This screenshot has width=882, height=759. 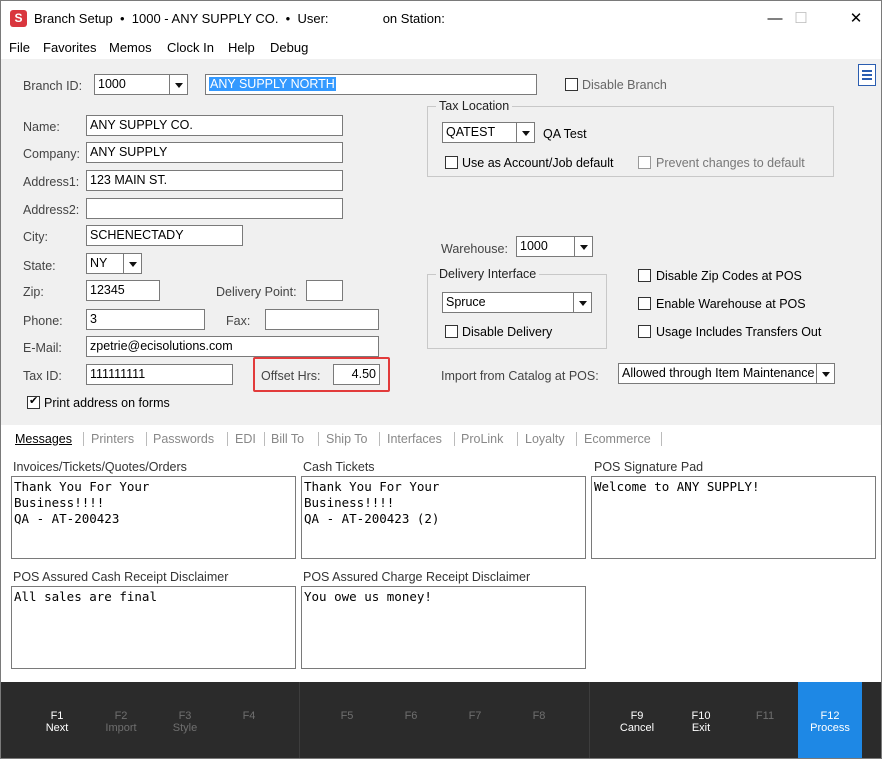 I want to click on f10-exit-button: F10 Exit, so click(x=701, y=720).